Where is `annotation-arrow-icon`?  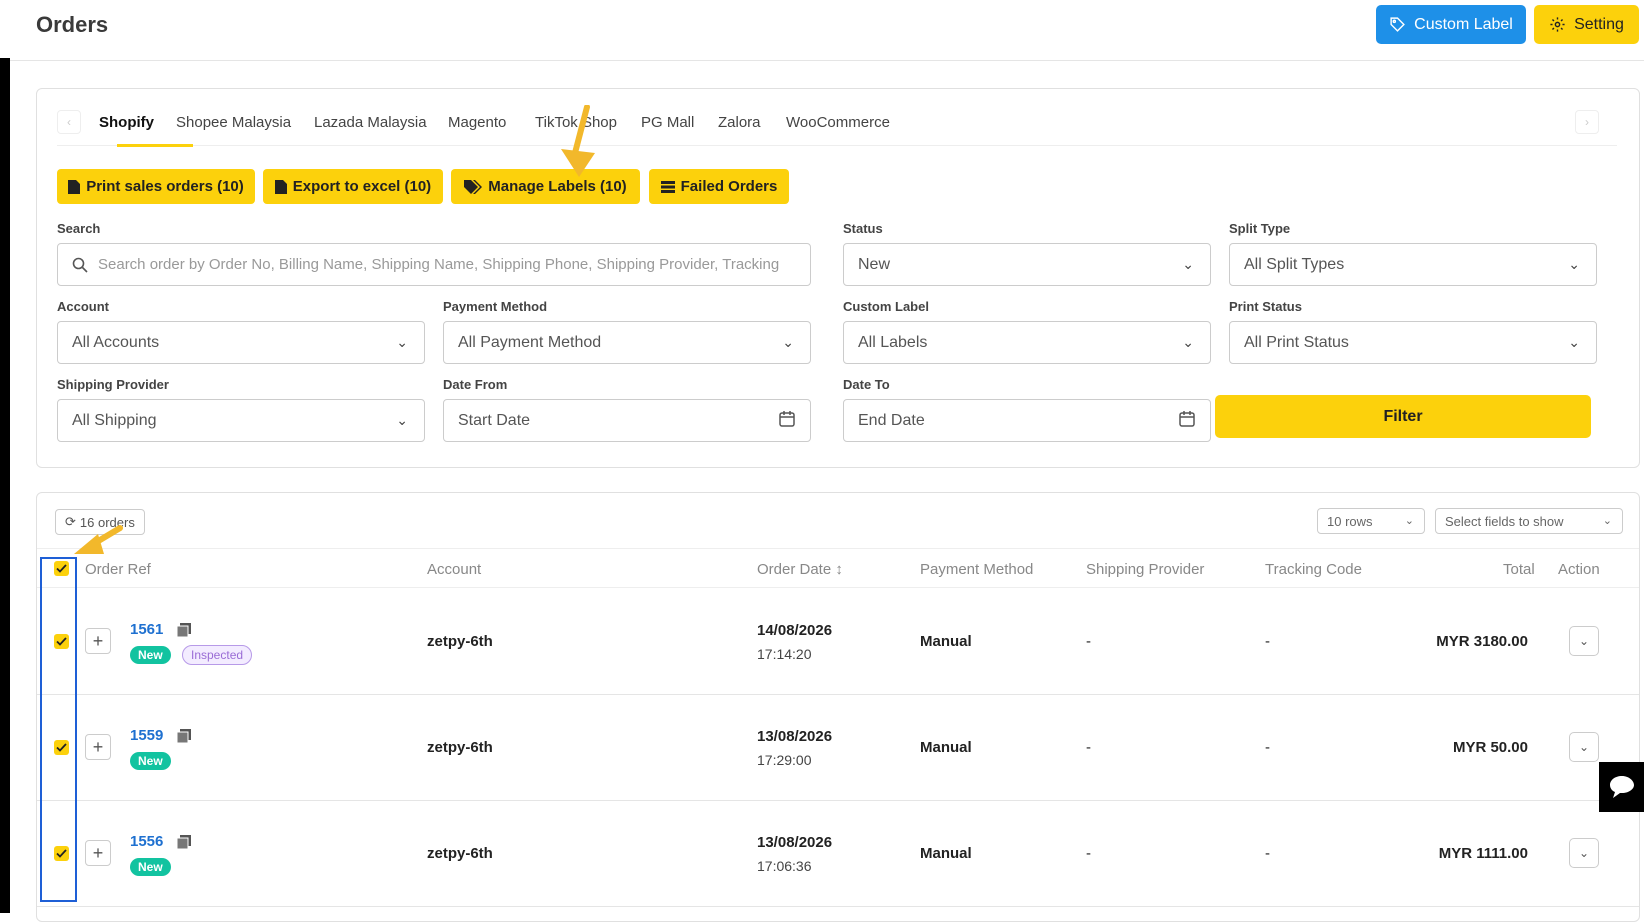
annotation-arrow-icon is located at coordinates (578, 141).